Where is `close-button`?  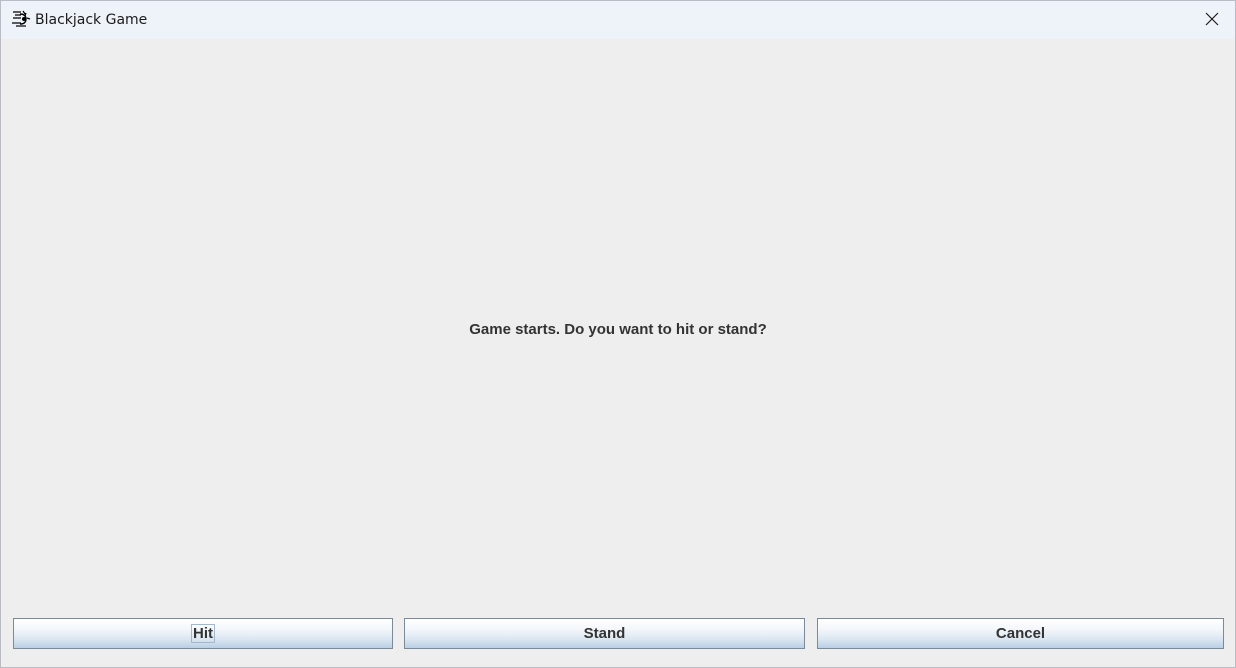
close-button is located at coordinates (1212, 20).